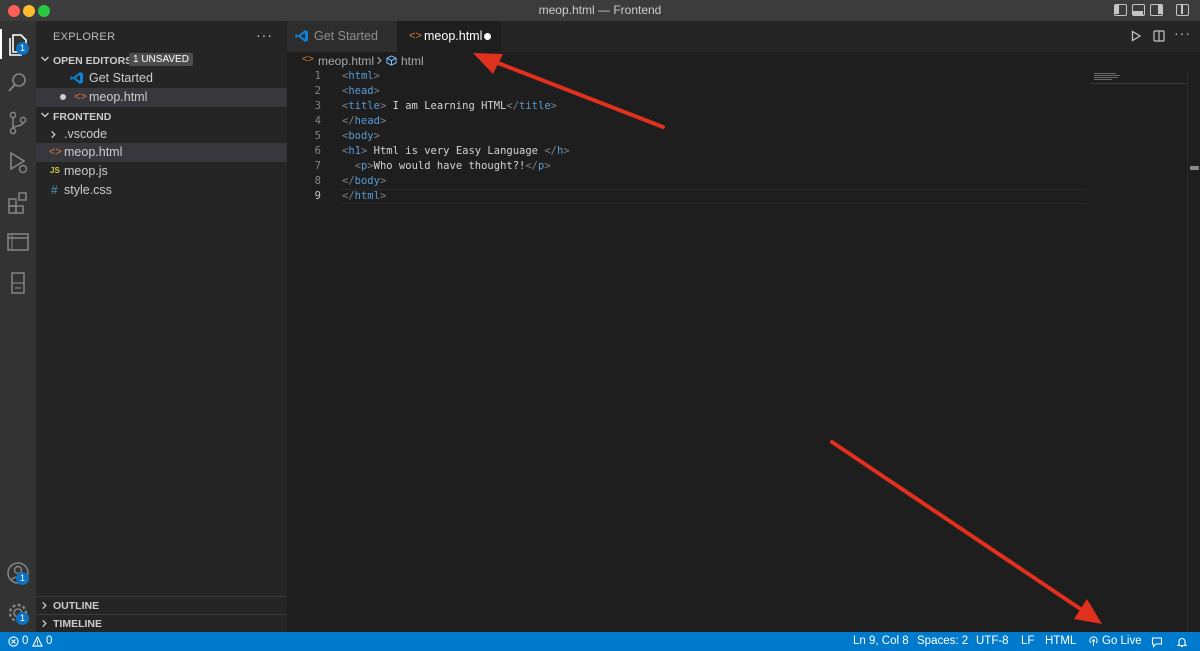  Describe the element at coordinates (18, 326) in the screenshot. I see `activity-bar: 1 1 1` at that location.